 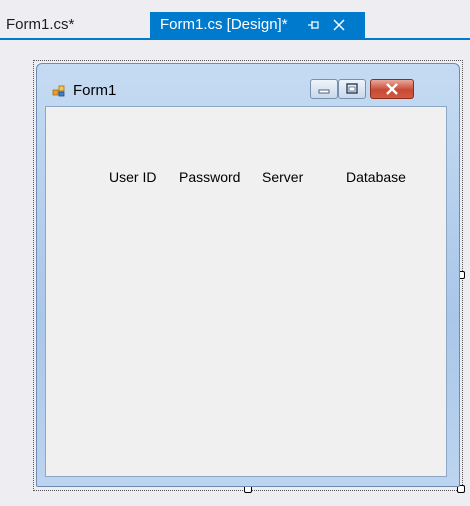 What do you see at coordinates (282, 177) in the screenshot?
I see `label-server: Server` at bounding box center [282, 177].